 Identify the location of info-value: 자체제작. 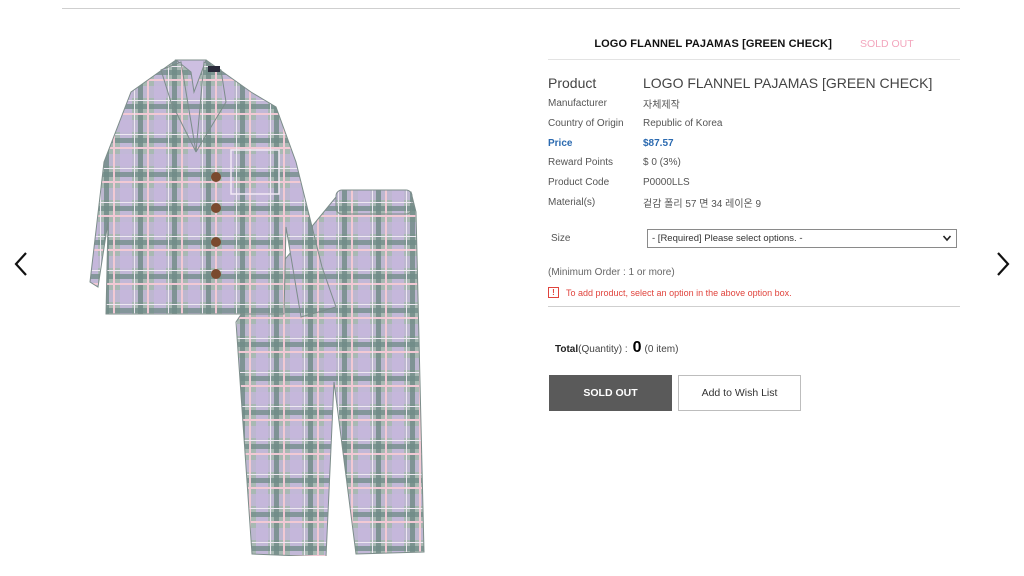
(661, 106).